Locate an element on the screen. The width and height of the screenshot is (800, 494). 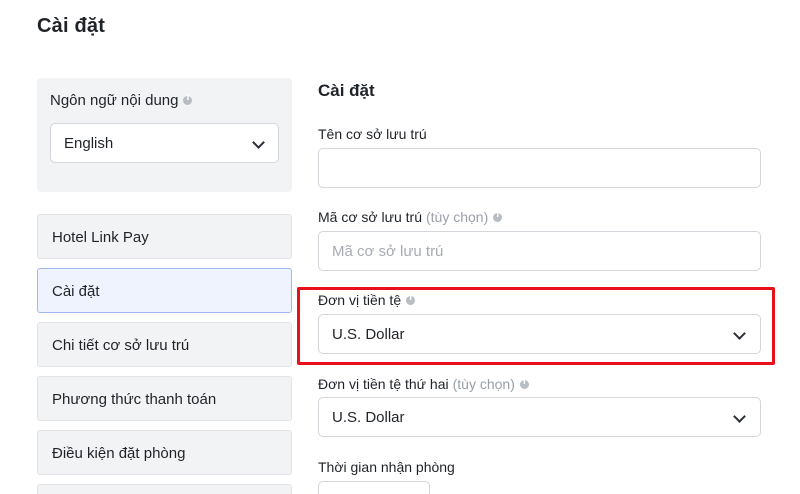
property-name-label: Tên cơ sở lưu trú is located at coordinates (372, 134).